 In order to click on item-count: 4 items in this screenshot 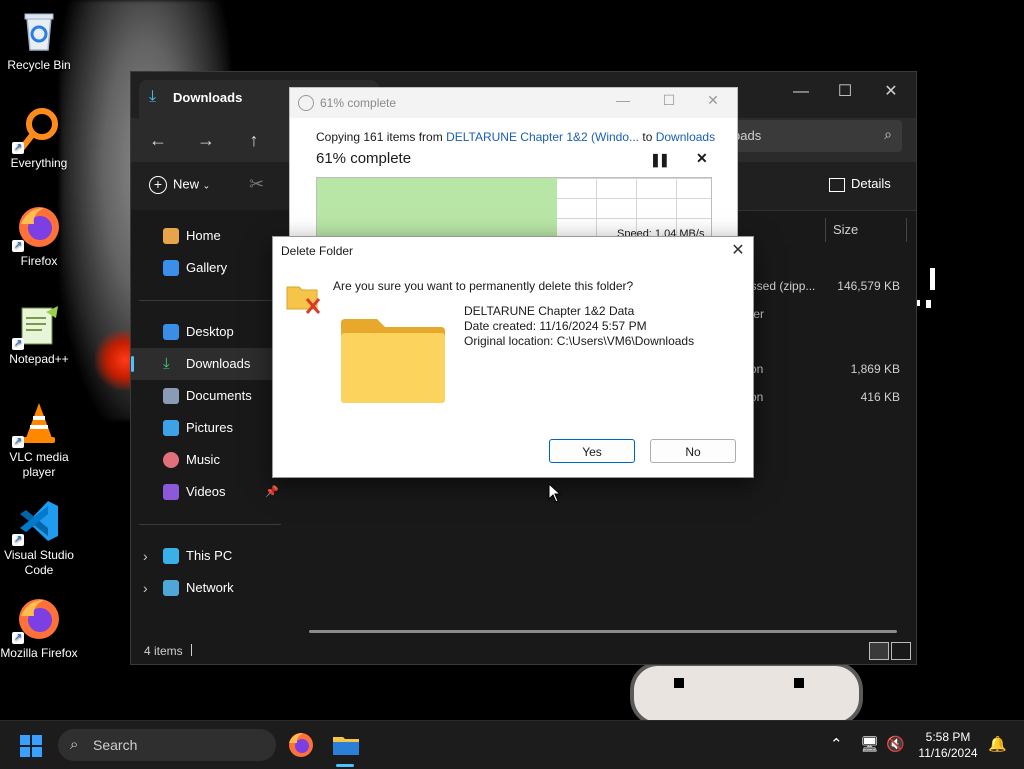, I will do `click(163, 651)`.